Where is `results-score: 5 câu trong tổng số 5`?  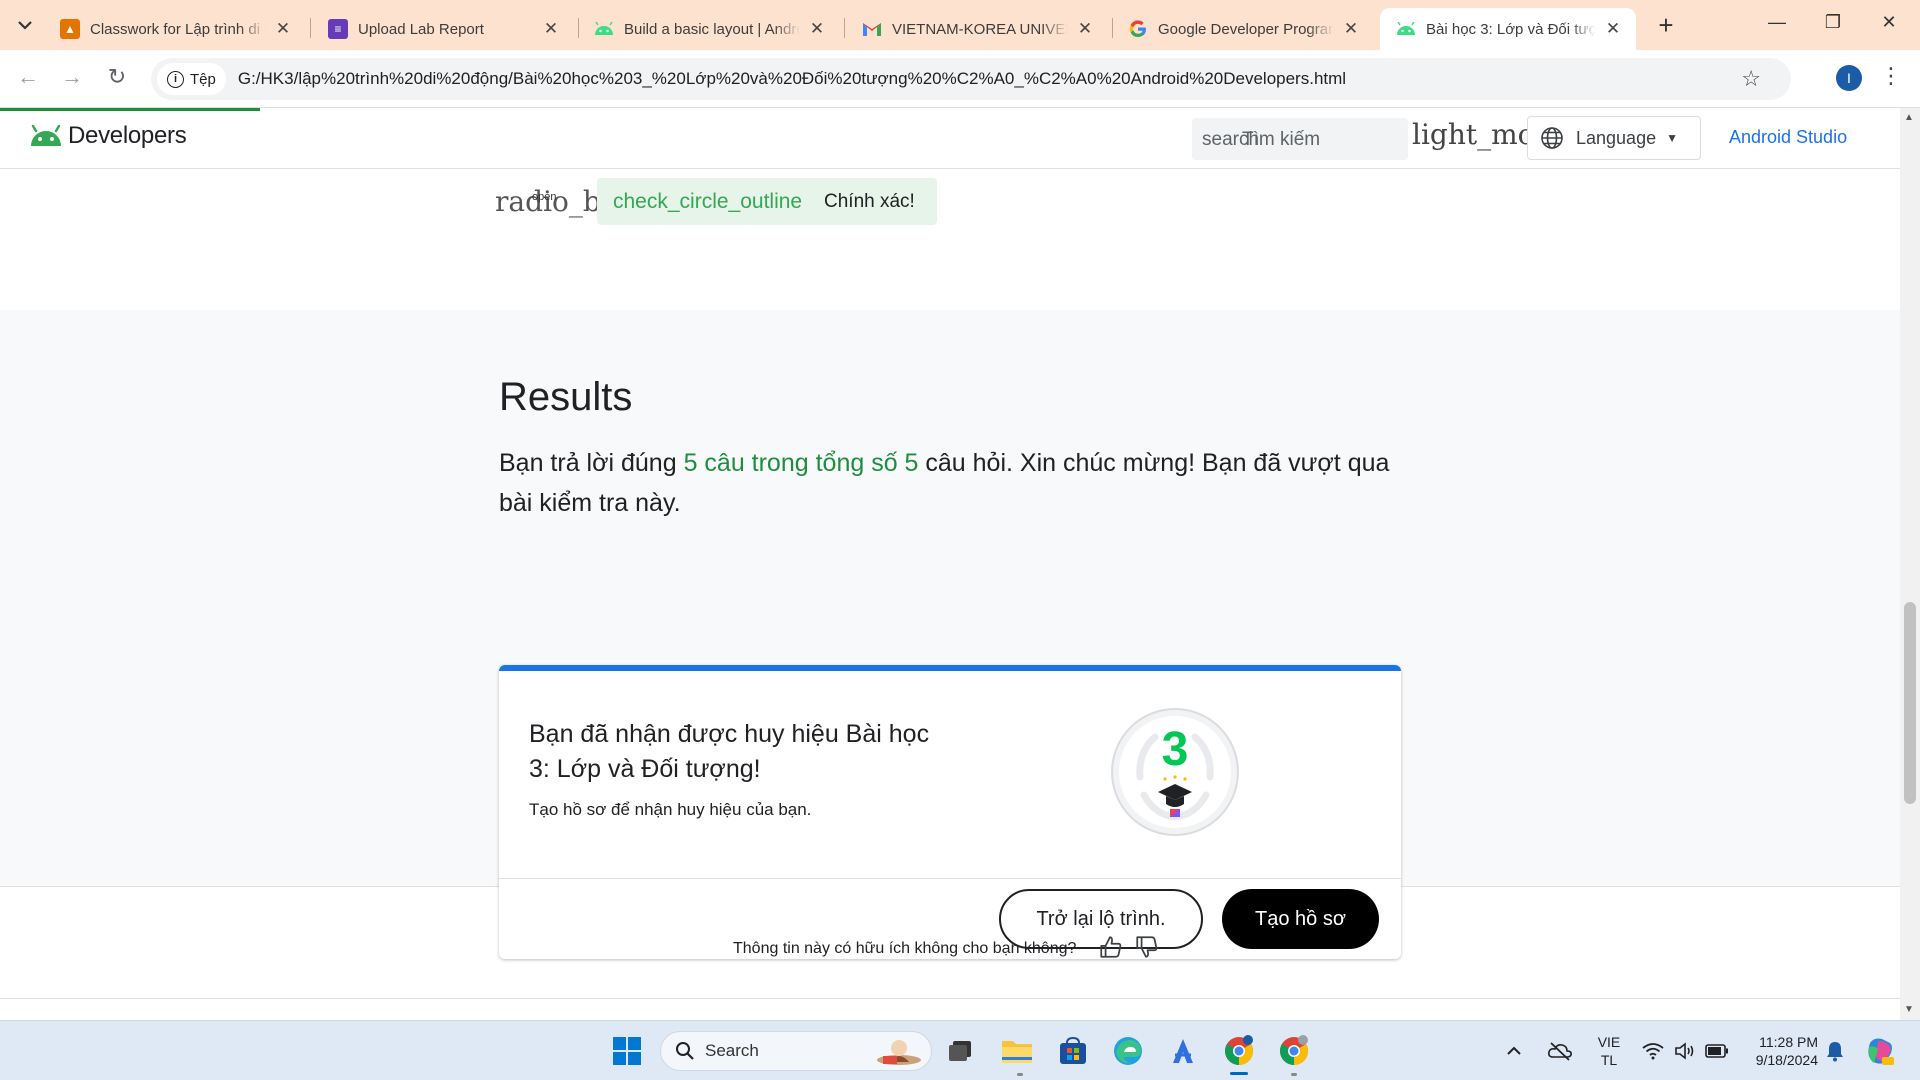 results-score: 5 câu trong tổng số 5 is located at coordinates (801, 463).